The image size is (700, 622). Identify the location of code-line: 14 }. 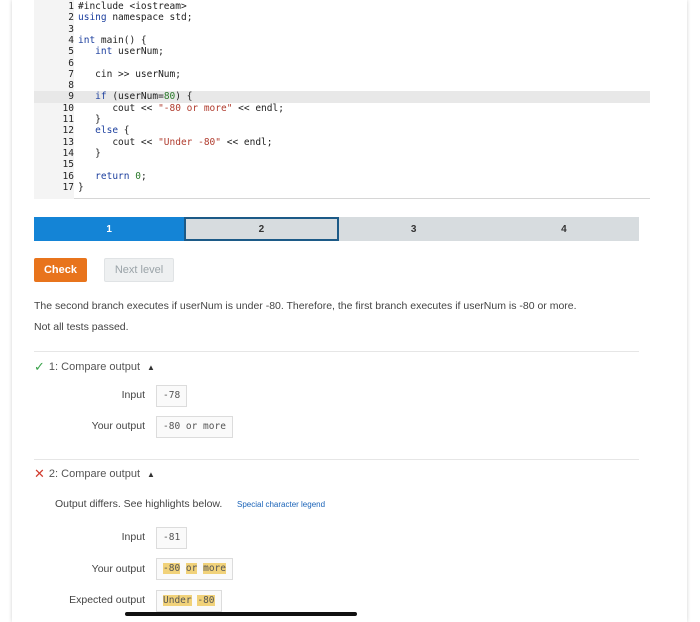
(342, 154).